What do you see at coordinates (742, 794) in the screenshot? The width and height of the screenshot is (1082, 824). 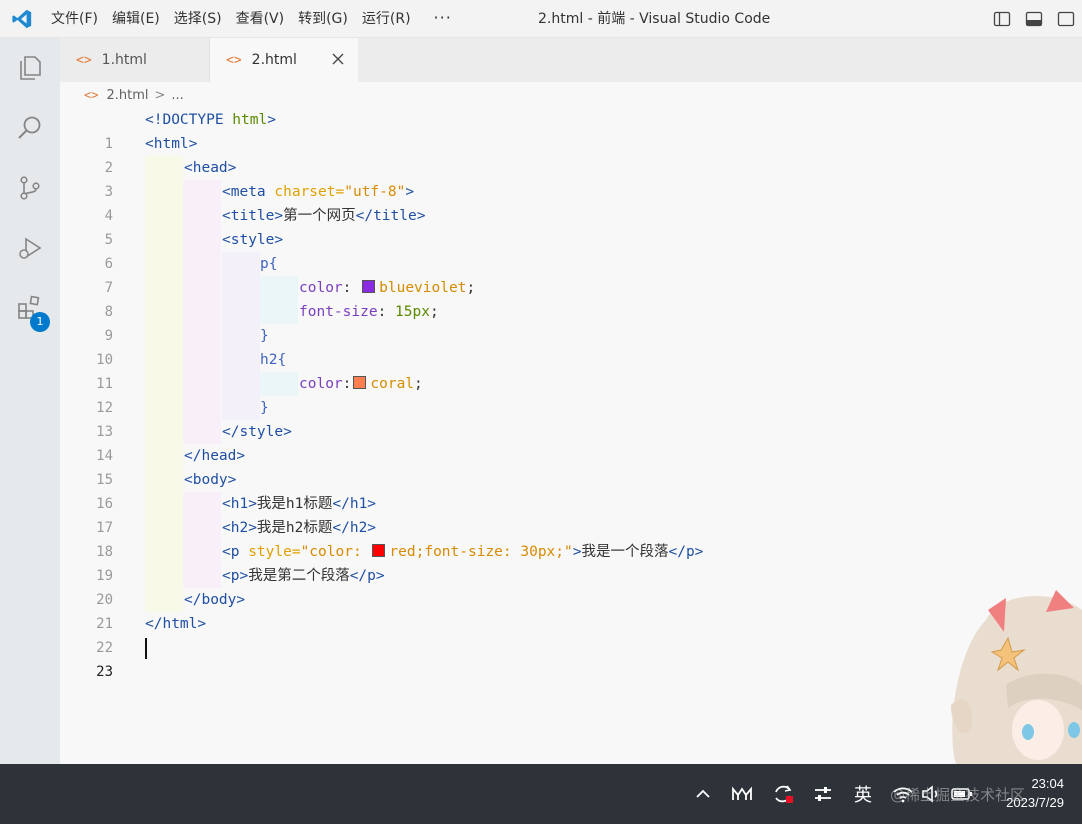 I see `app-tray-icon` at bounding box center [742, 794].